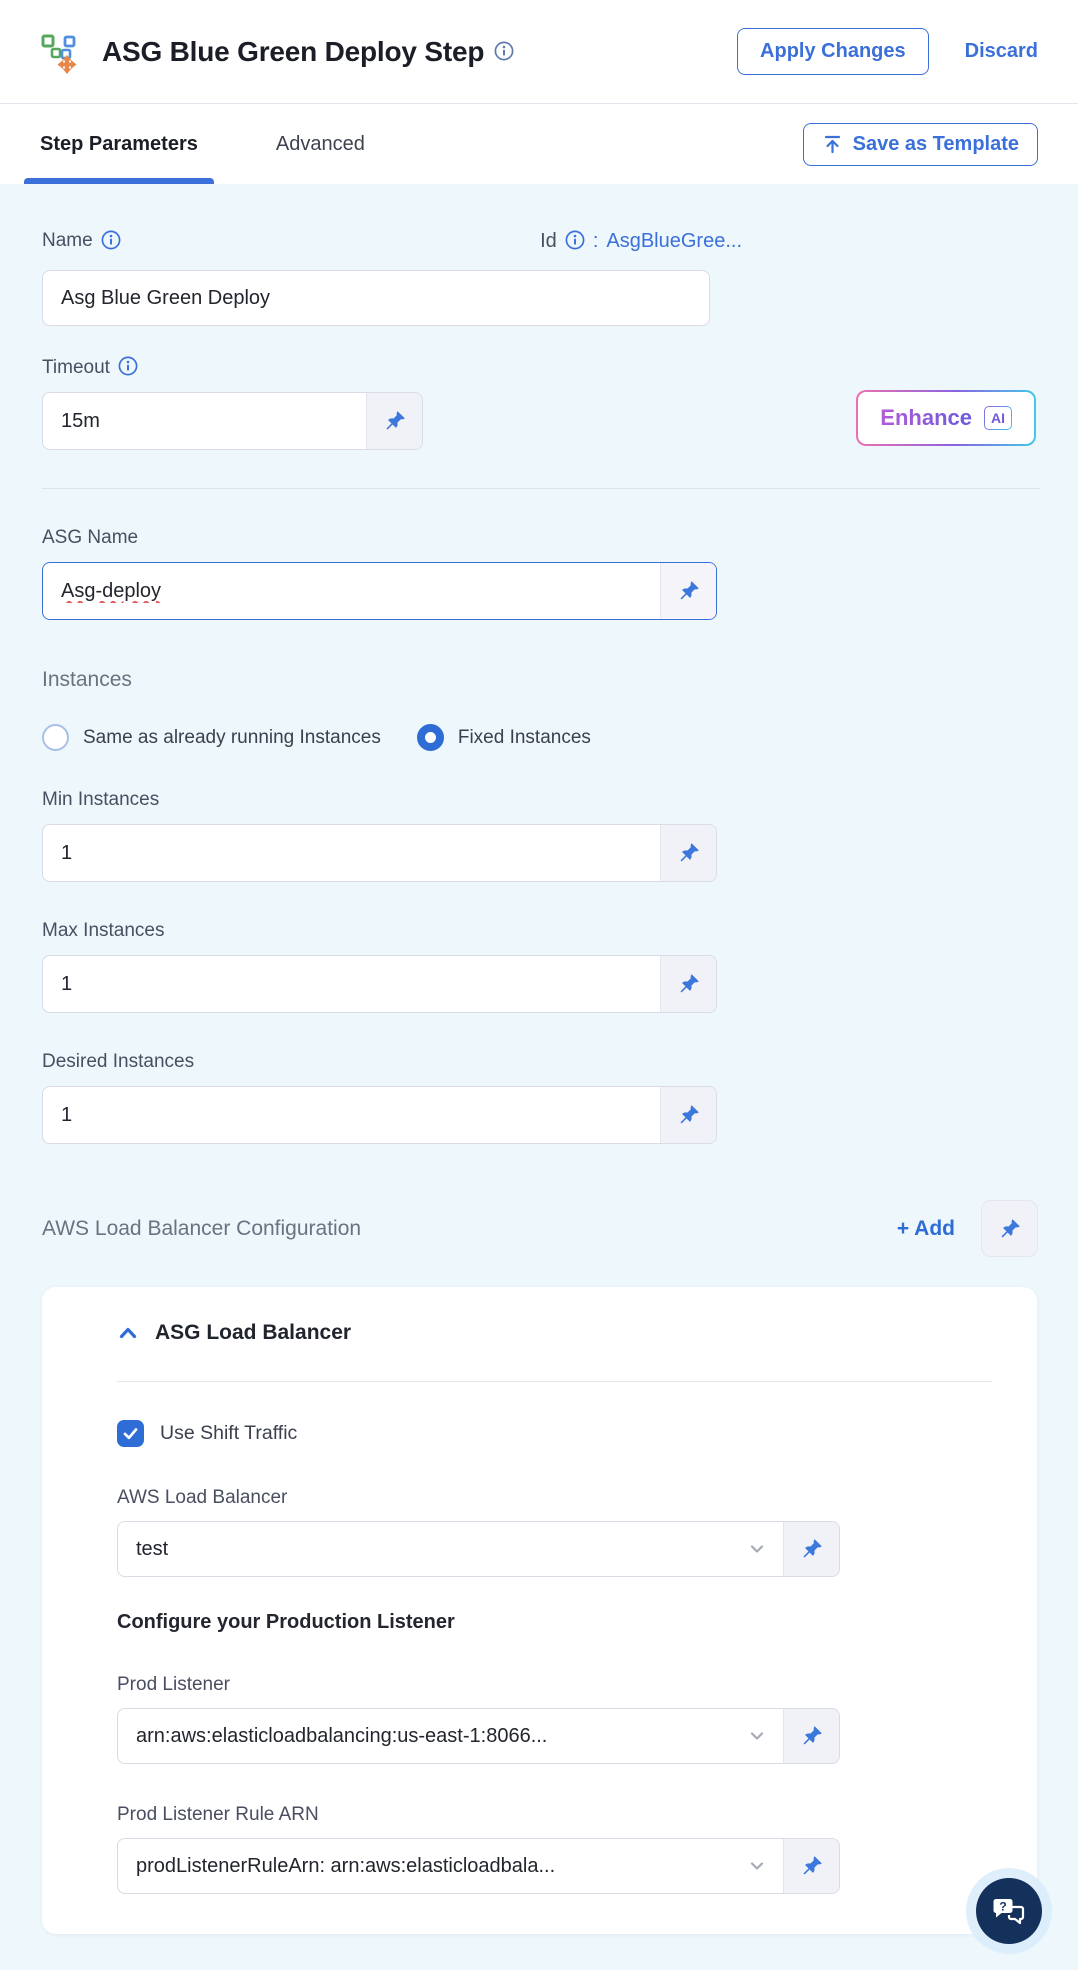  Describe the element at coordinates (90, 537) in the screenshot. I see `asg-name-label: ASG Name` at that location.